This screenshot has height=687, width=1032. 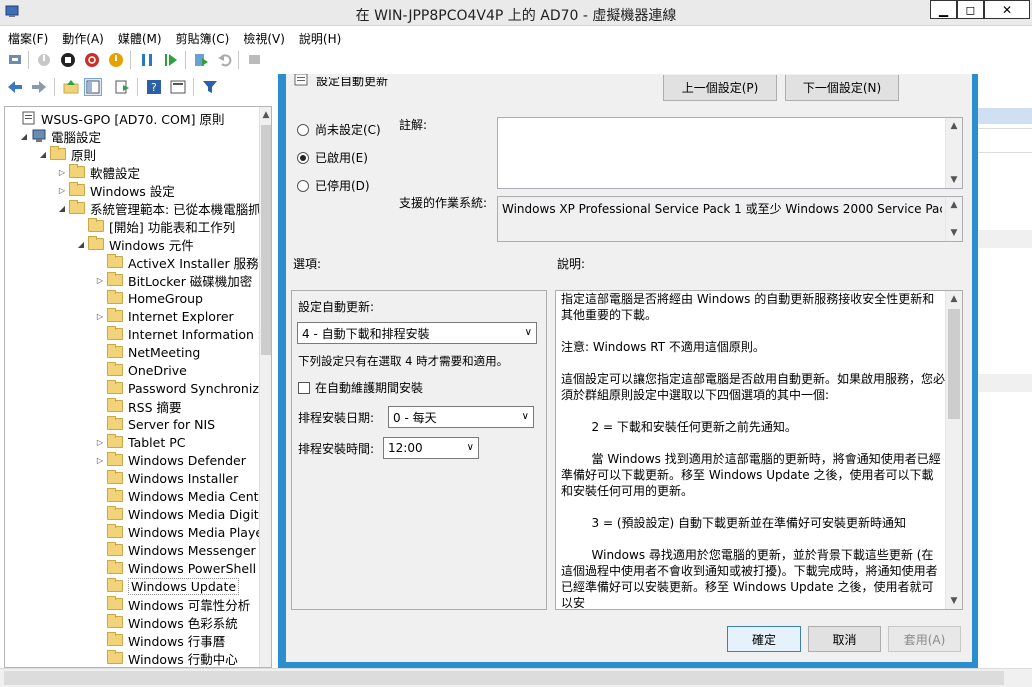 I want to click on menu-file: 檔案(F), so click(x=27, y=37).